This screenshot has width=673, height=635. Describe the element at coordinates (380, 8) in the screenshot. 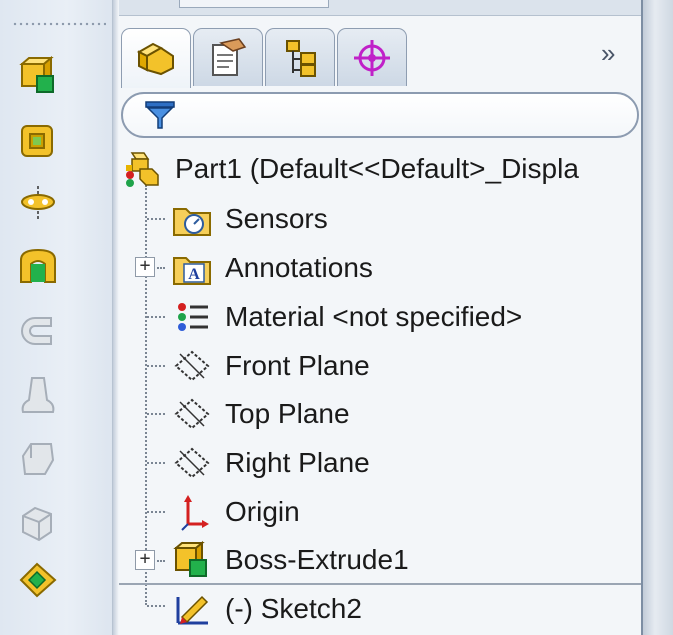

I see `panel-top-strip` at that location.